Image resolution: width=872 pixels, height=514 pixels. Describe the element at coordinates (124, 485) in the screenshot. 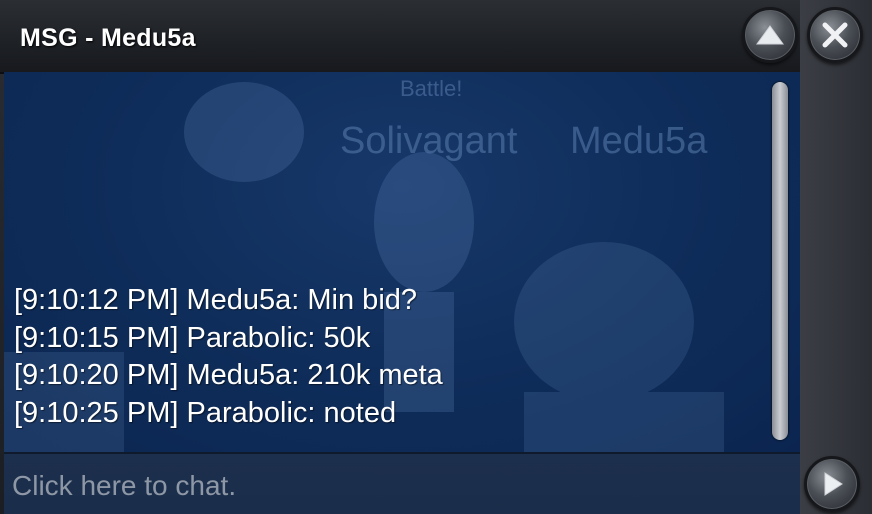

I see `chat-input-placeholder: Click here to chat.` at that location.